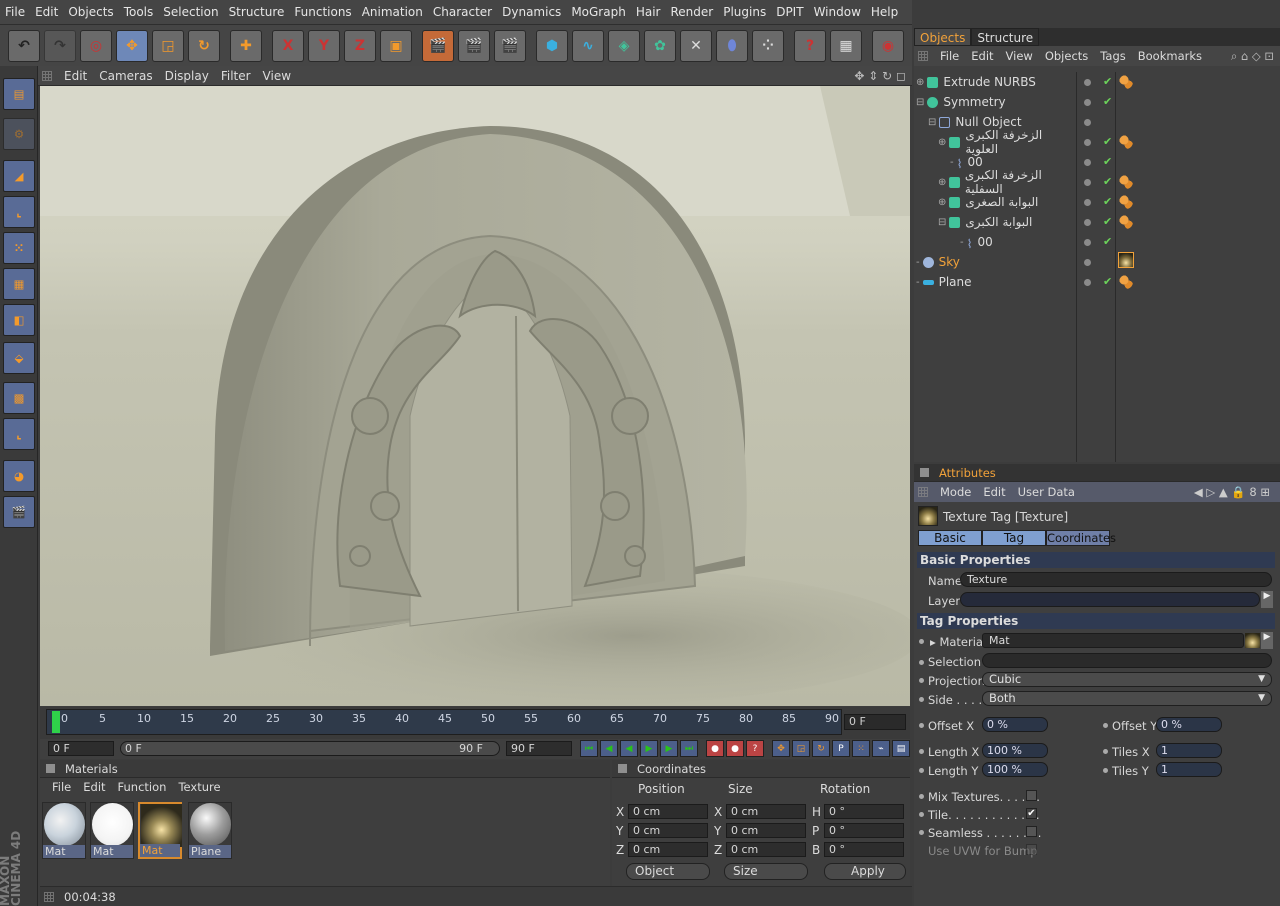 The width and height of the screenshot is (1280, 906). What do you see at coordinates (588, 46) in the screenshot?
I see `spline-icon: ∿` at bounding box center [588, 46].